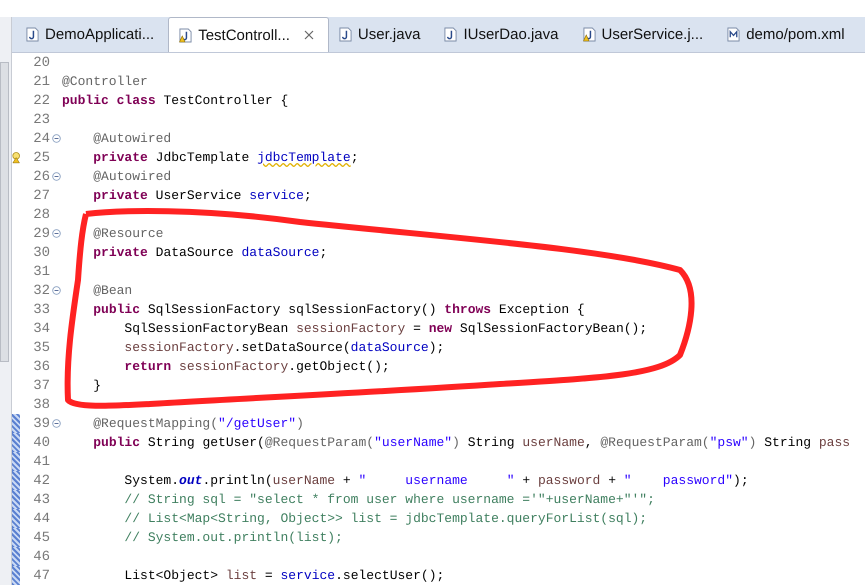 The height and width of the screenshot is (585, 865). What do you see at coordinates (257, 423) in the screenshot?
I see `string-literal: "/getUser"` at bounding box center [257, 423].